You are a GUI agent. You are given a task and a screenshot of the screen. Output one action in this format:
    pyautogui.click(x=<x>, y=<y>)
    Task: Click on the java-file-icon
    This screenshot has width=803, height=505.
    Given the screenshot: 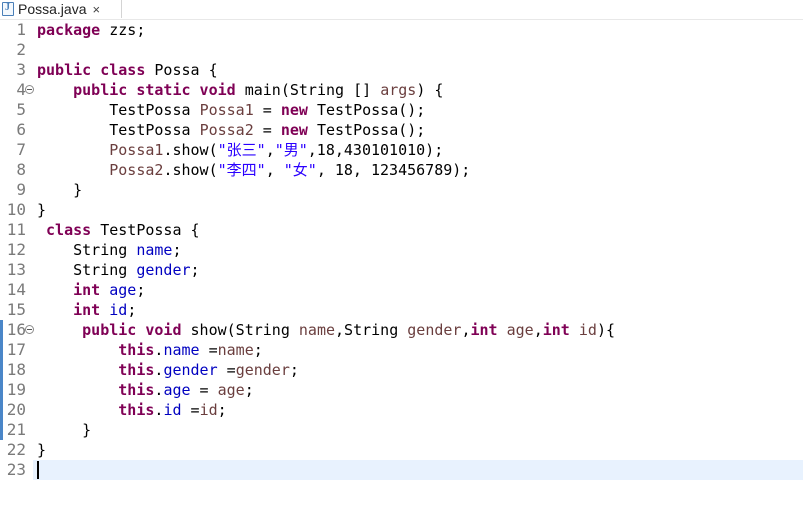 What is the action you would take?
    pyautogui.click(x=8, y=9)
    